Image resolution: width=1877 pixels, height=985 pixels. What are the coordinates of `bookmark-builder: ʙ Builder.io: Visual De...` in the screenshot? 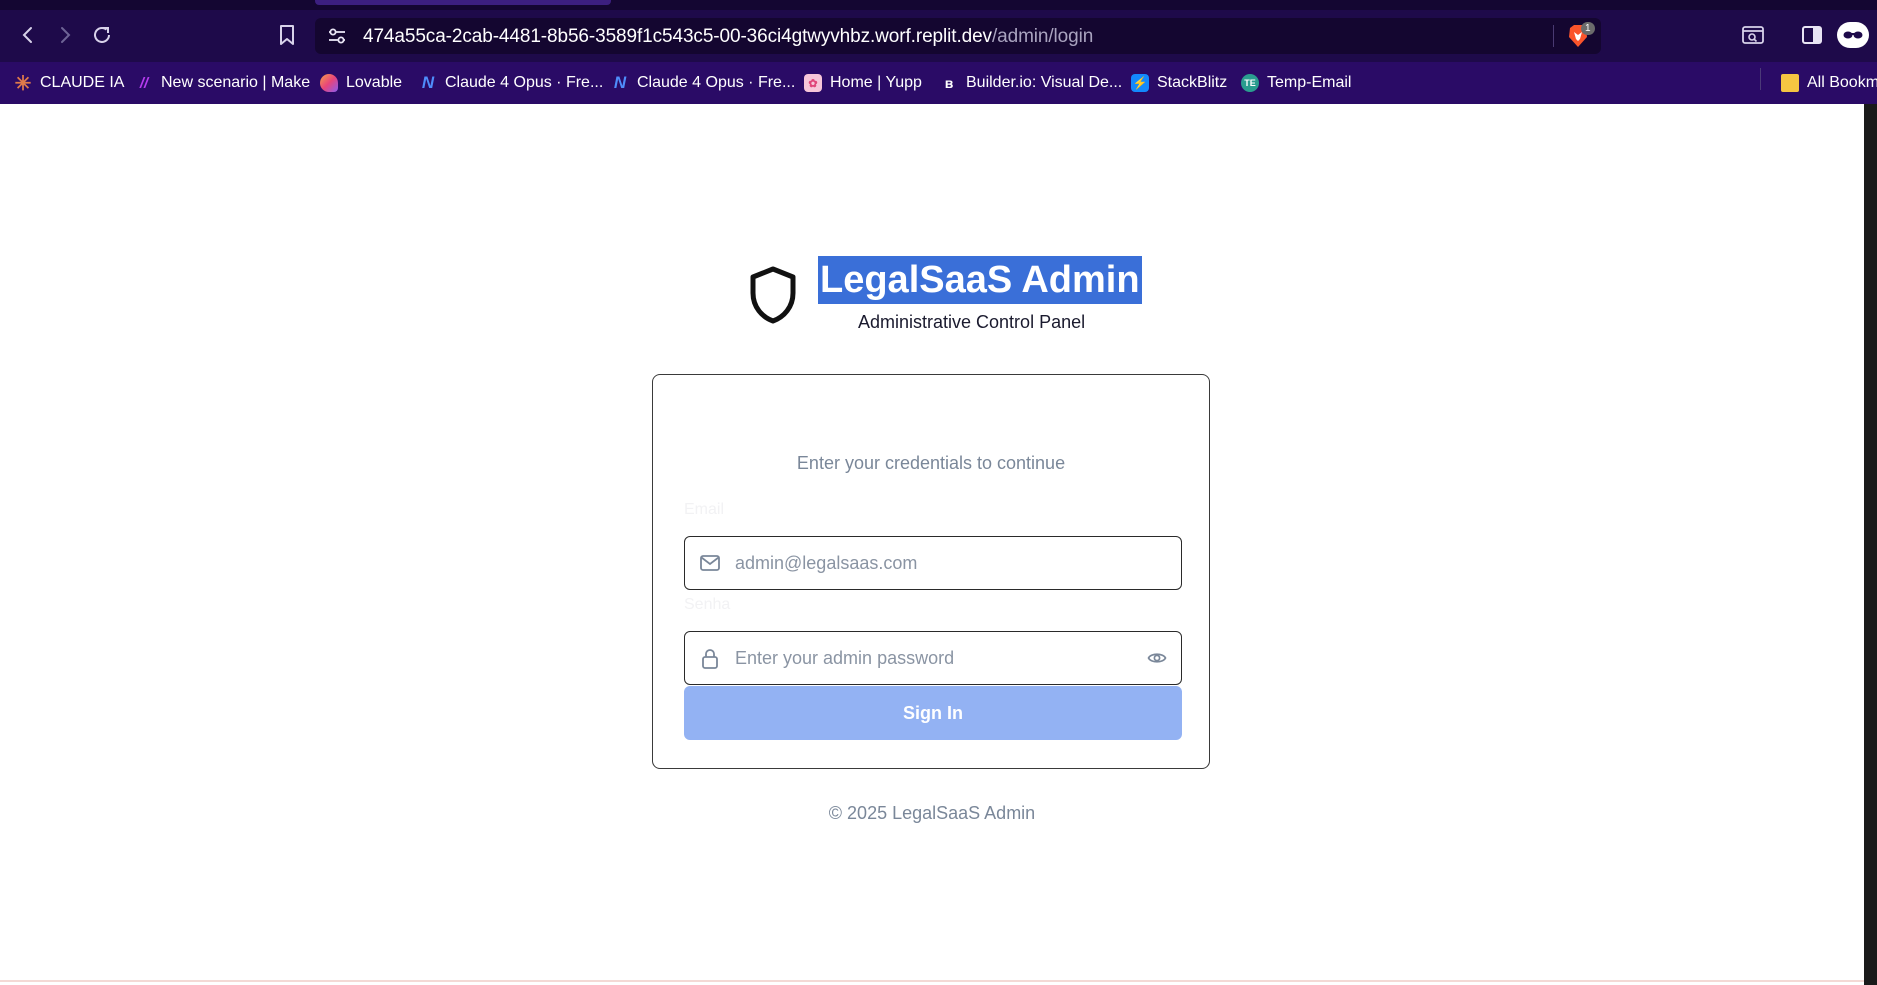 It's located at (1031, 83).